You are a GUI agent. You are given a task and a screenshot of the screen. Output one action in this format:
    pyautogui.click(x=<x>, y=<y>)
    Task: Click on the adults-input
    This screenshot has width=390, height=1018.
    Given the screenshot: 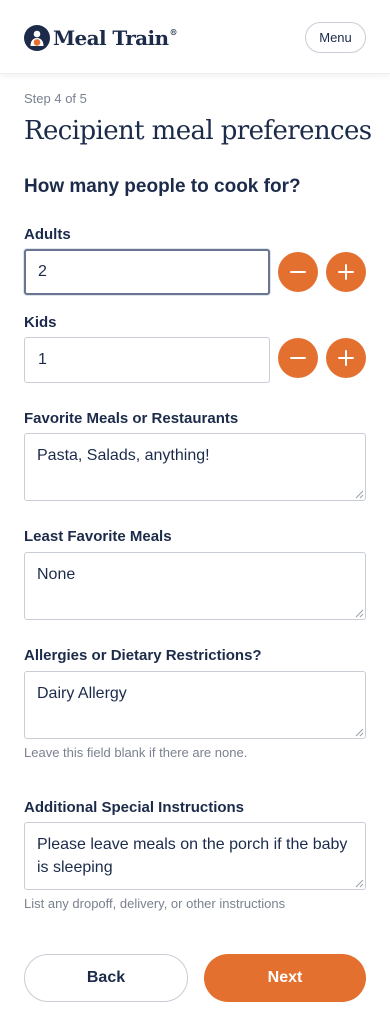 What is the action you would take?
    pyautogui.click(x=147, y=272)
    